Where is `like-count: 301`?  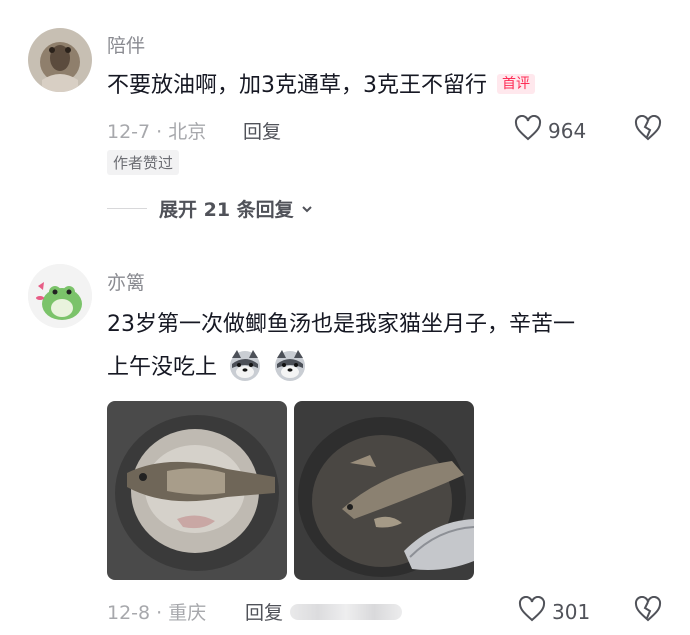 like-count: 301 is located at coordinates (571, 611).